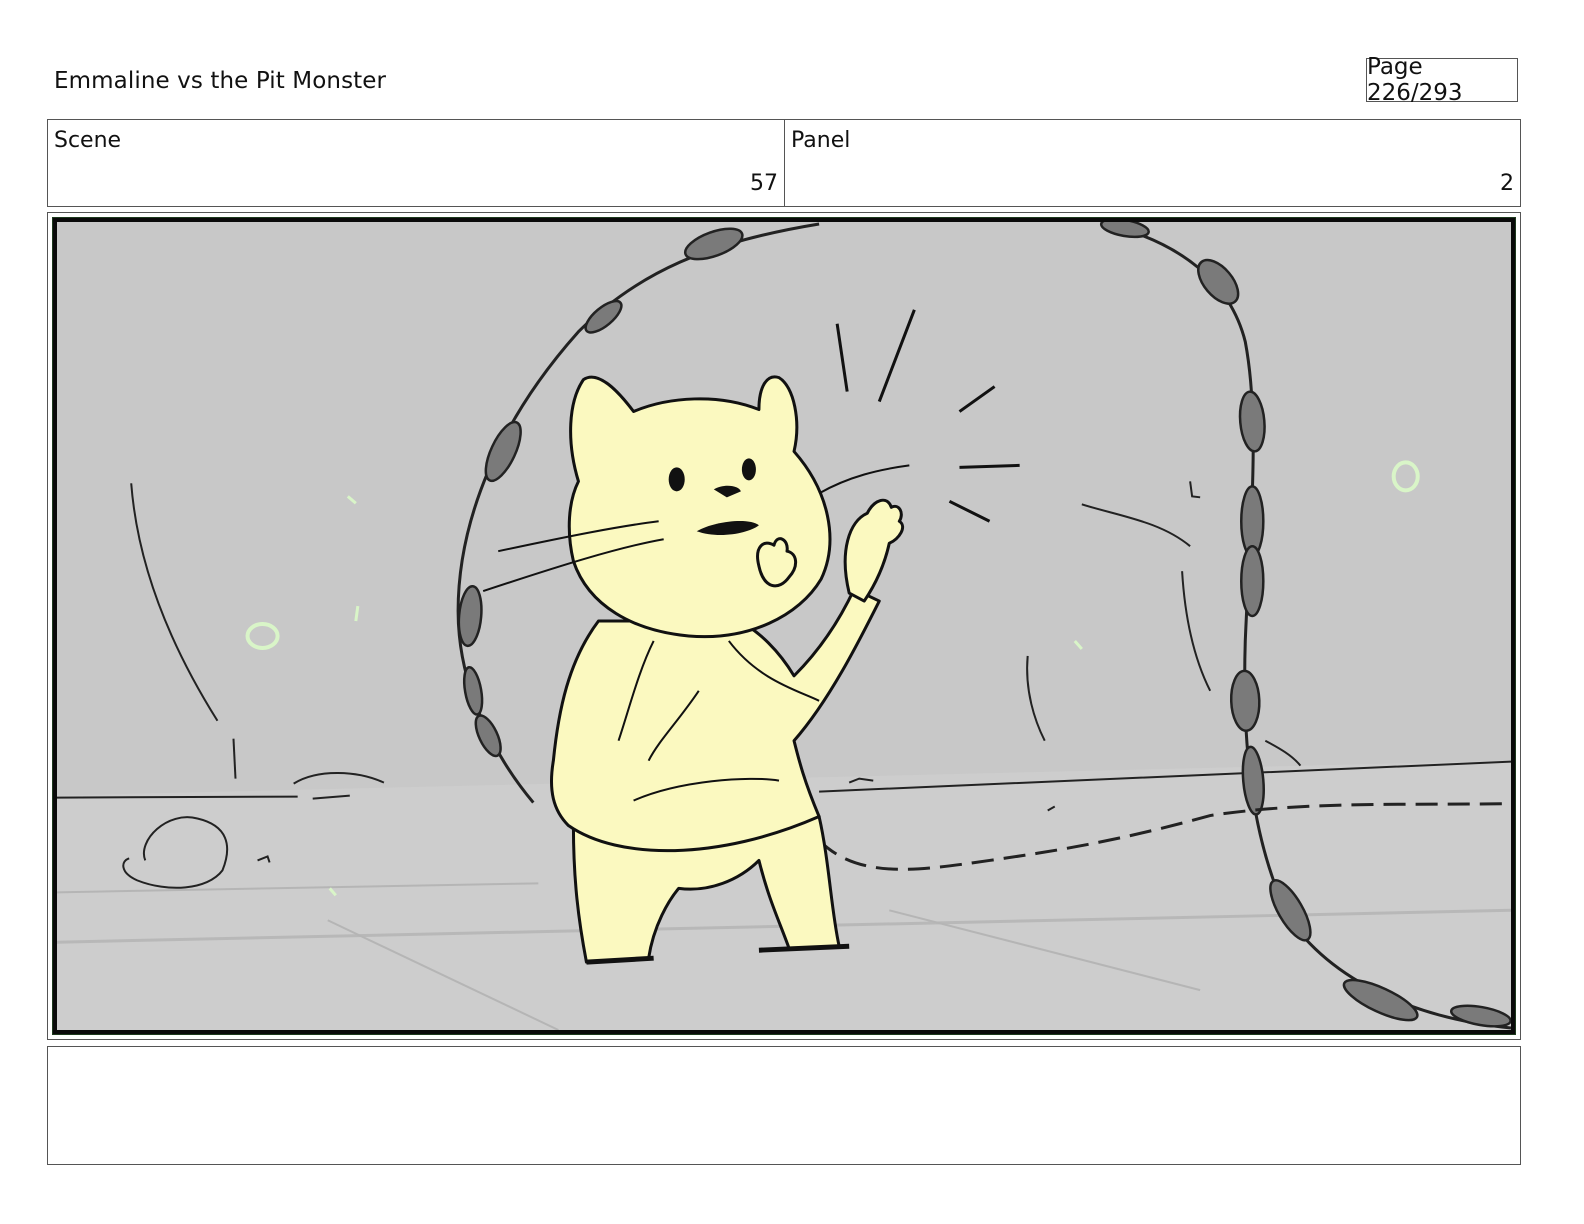  Describe the element at coordinates (821, 140) in the screenshot. I see `panel-label: Panel` at that location.